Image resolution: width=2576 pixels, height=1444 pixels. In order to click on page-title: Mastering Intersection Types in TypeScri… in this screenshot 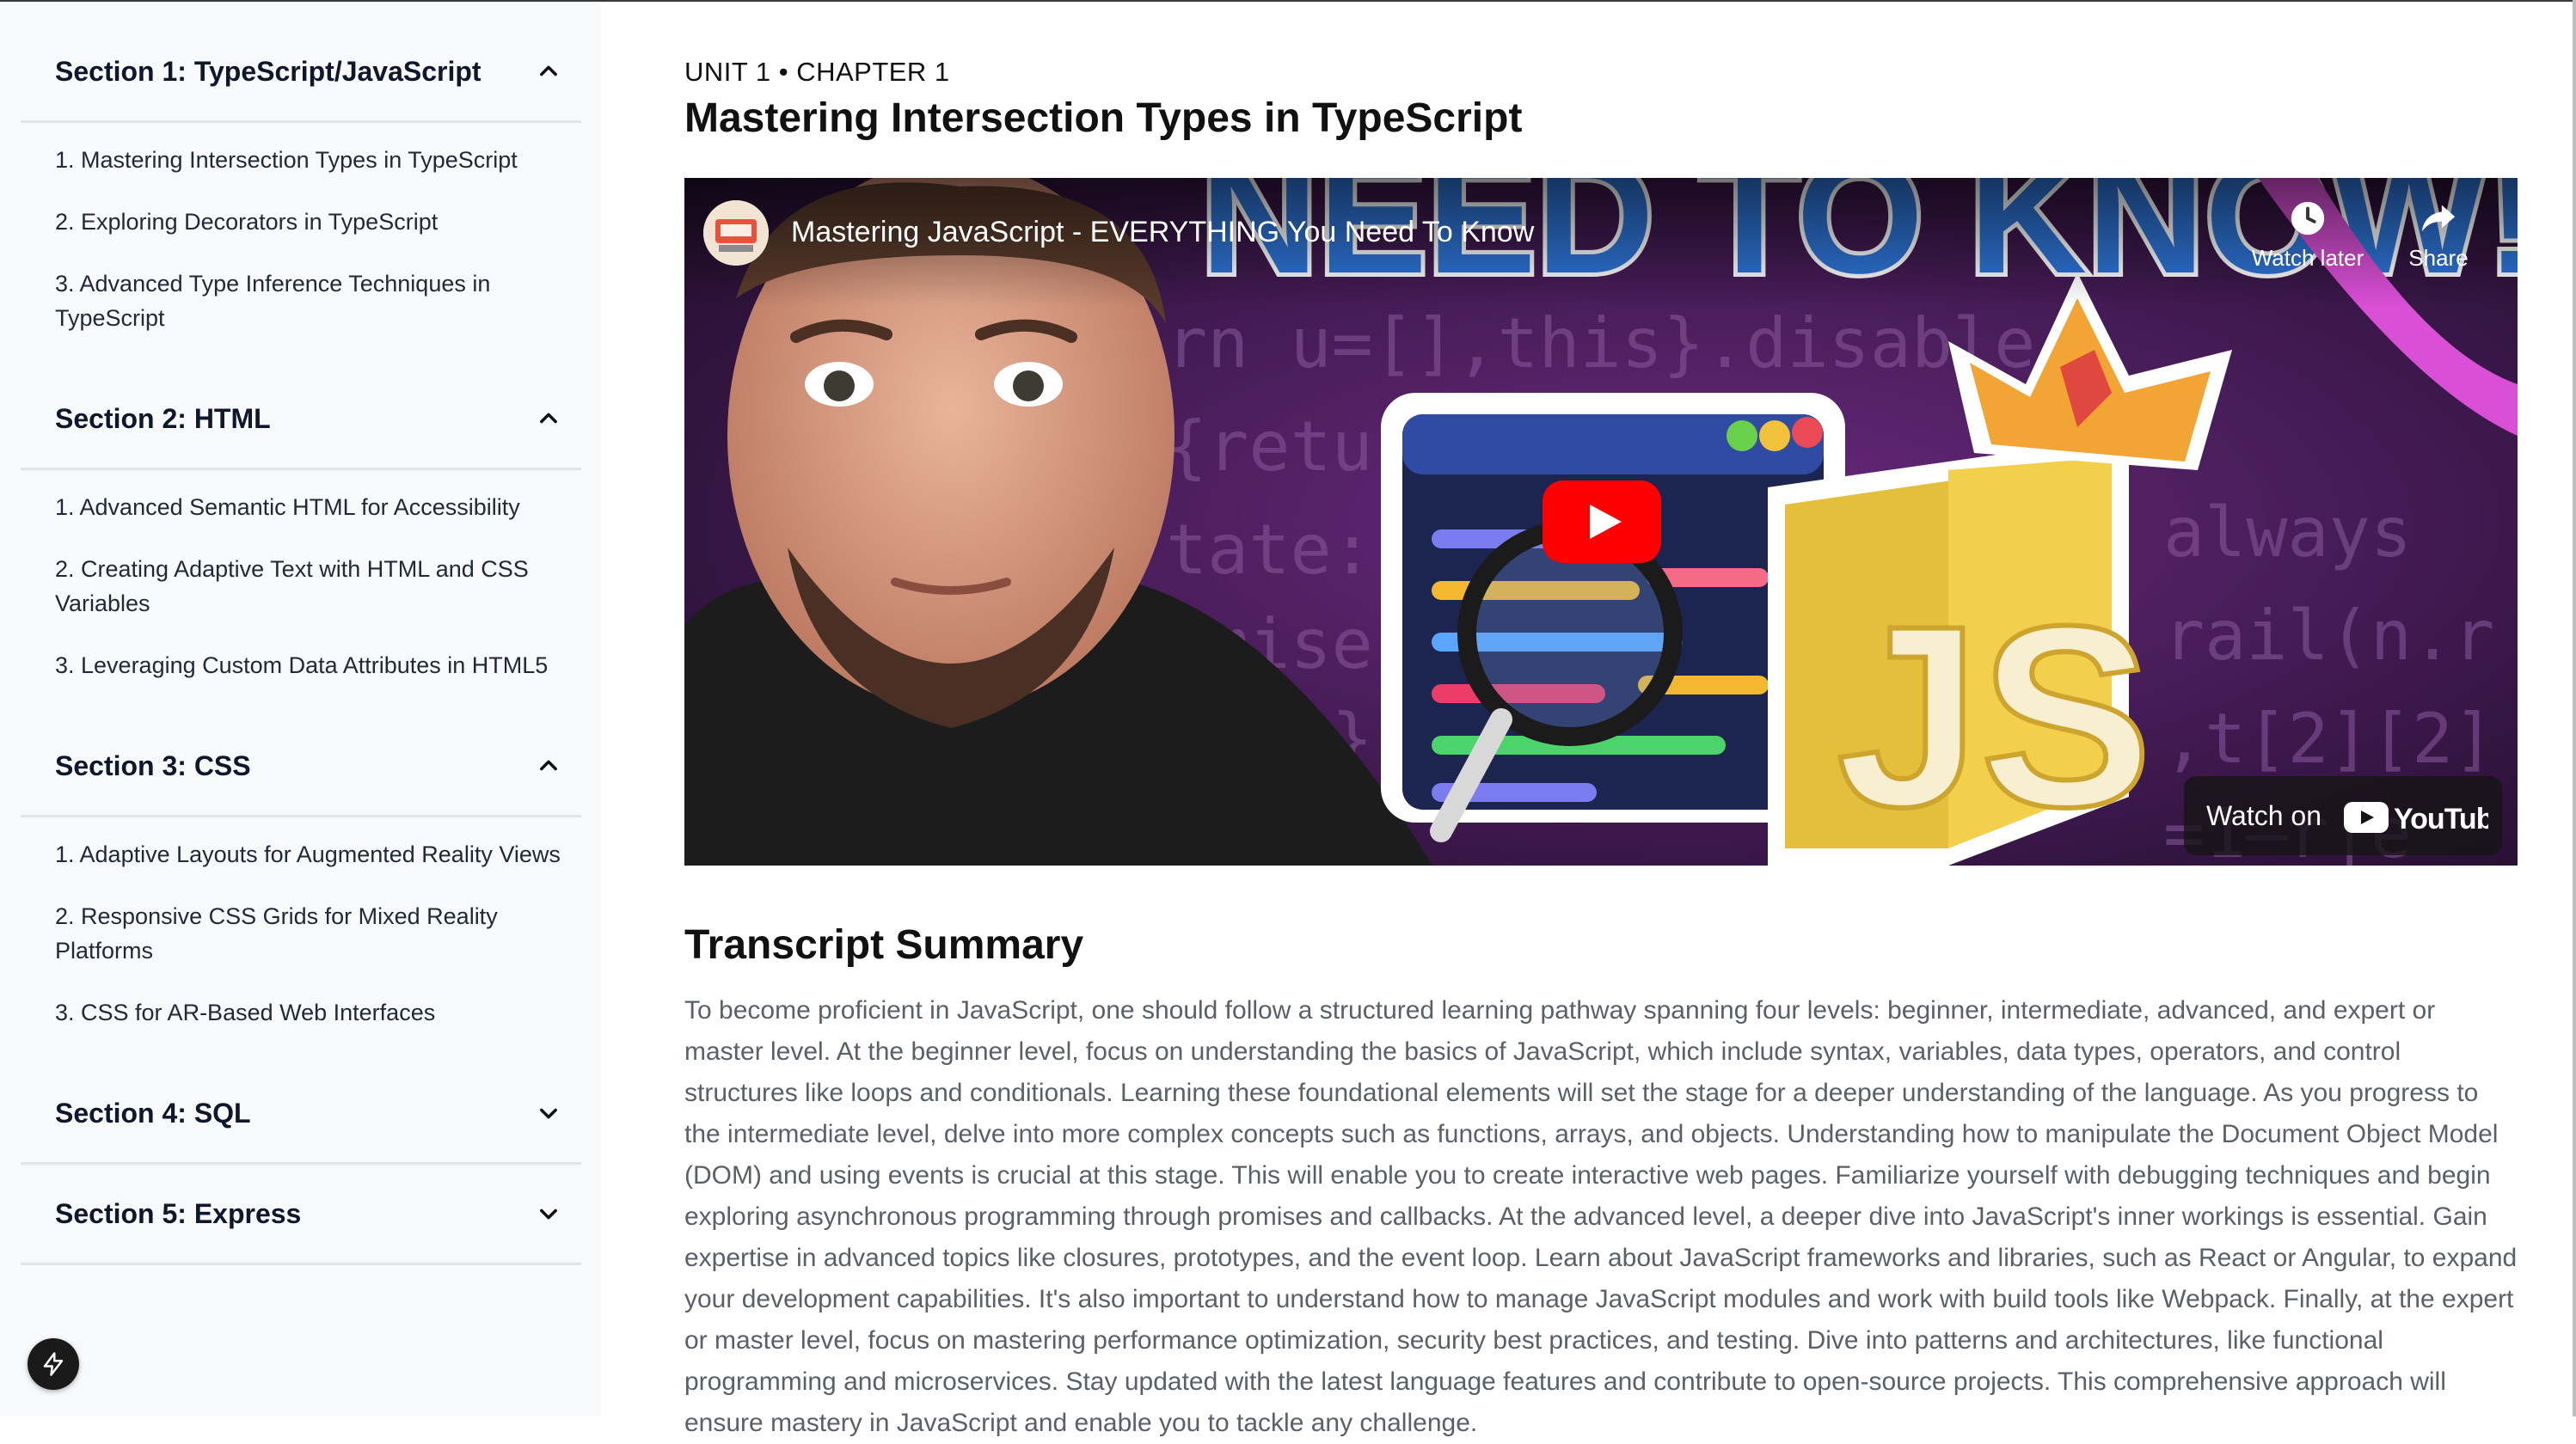, I will do `click(1104, 118)`.